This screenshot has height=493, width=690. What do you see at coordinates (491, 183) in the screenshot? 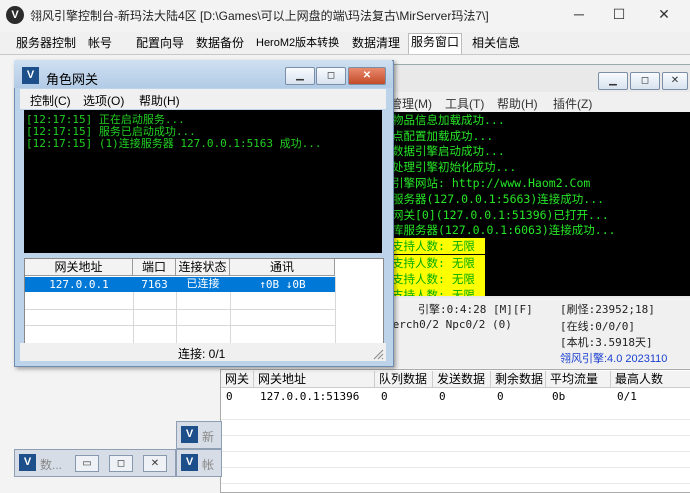
I see `log-line: 引擎网站: http://www.Haom2.Com` at bounding box center [491, 183].